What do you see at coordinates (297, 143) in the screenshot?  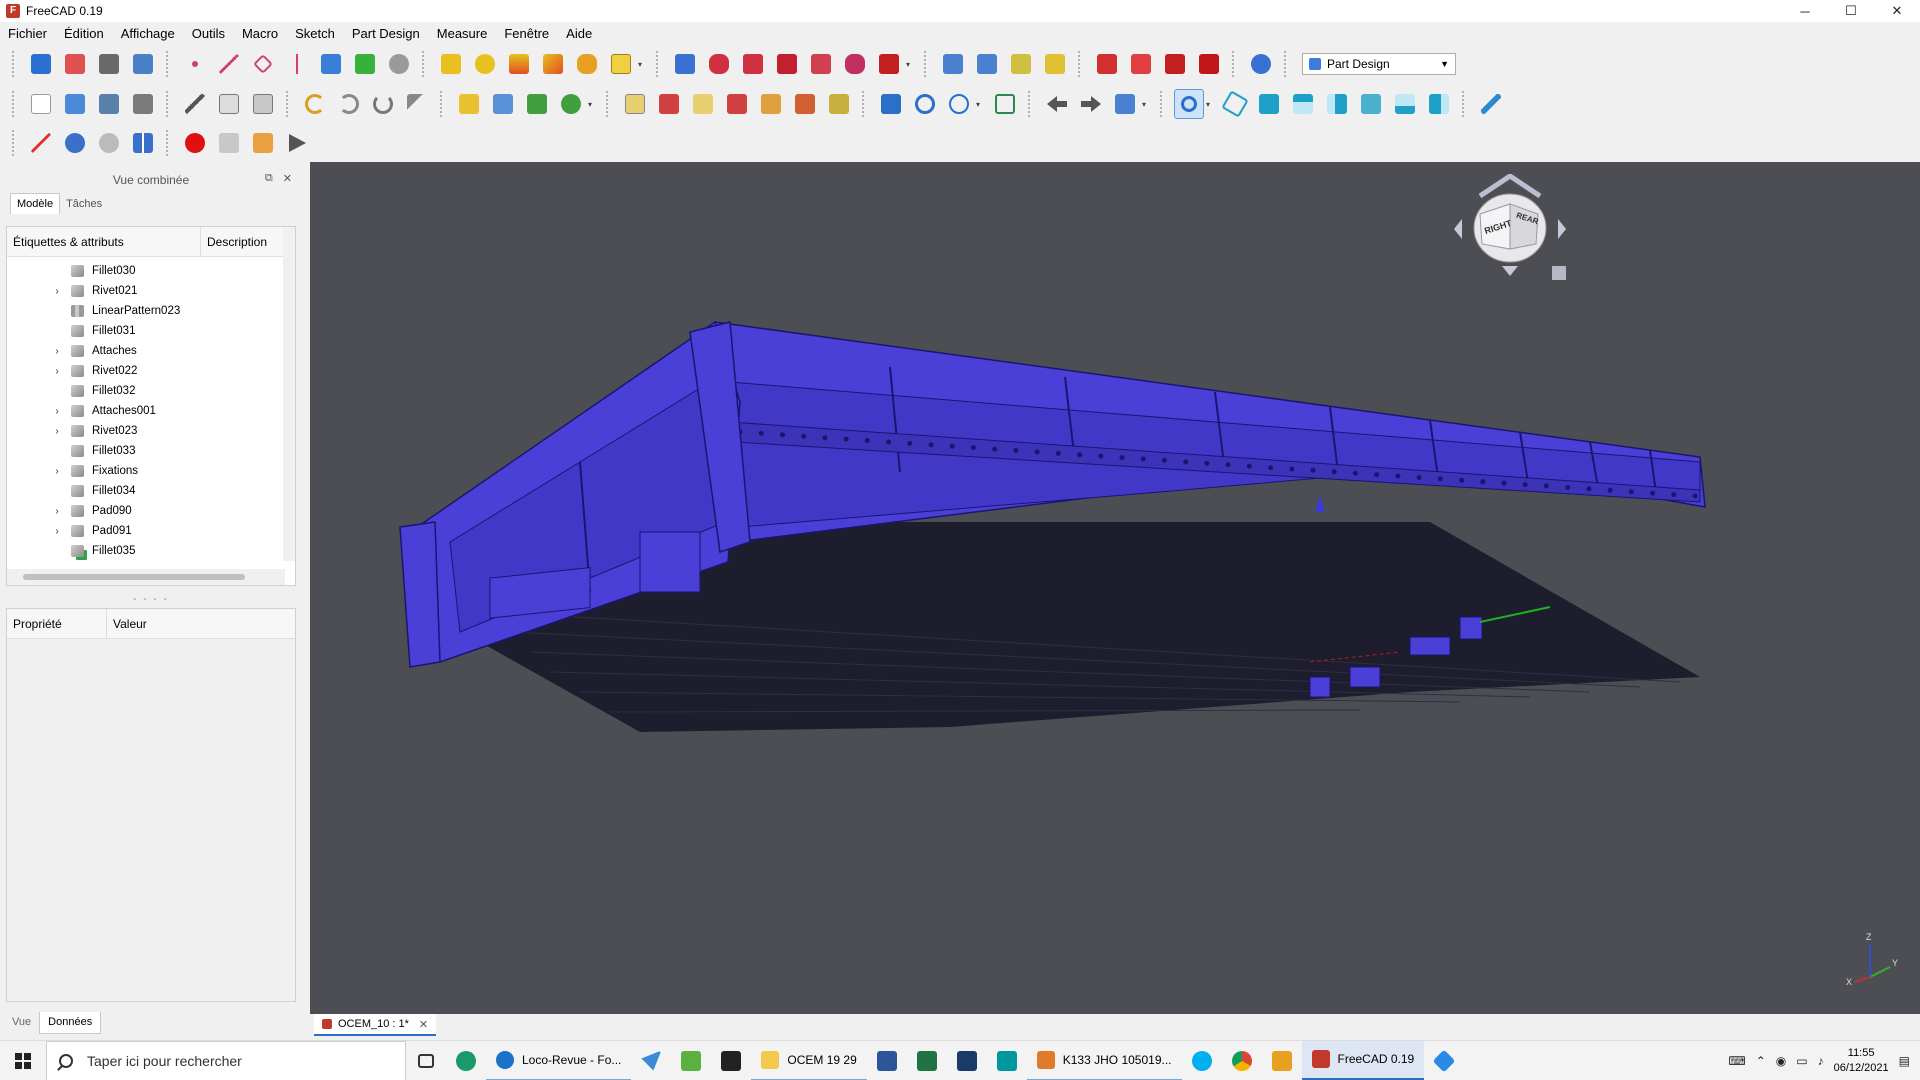 I see `macro-run-button` at bounding box center [297, 143].